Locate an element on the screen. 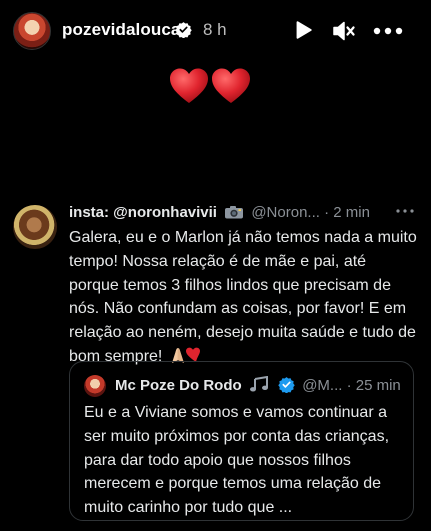 This screenshot has height=531, width=431. story-time: 8 h is located at coordinates (215, 29).